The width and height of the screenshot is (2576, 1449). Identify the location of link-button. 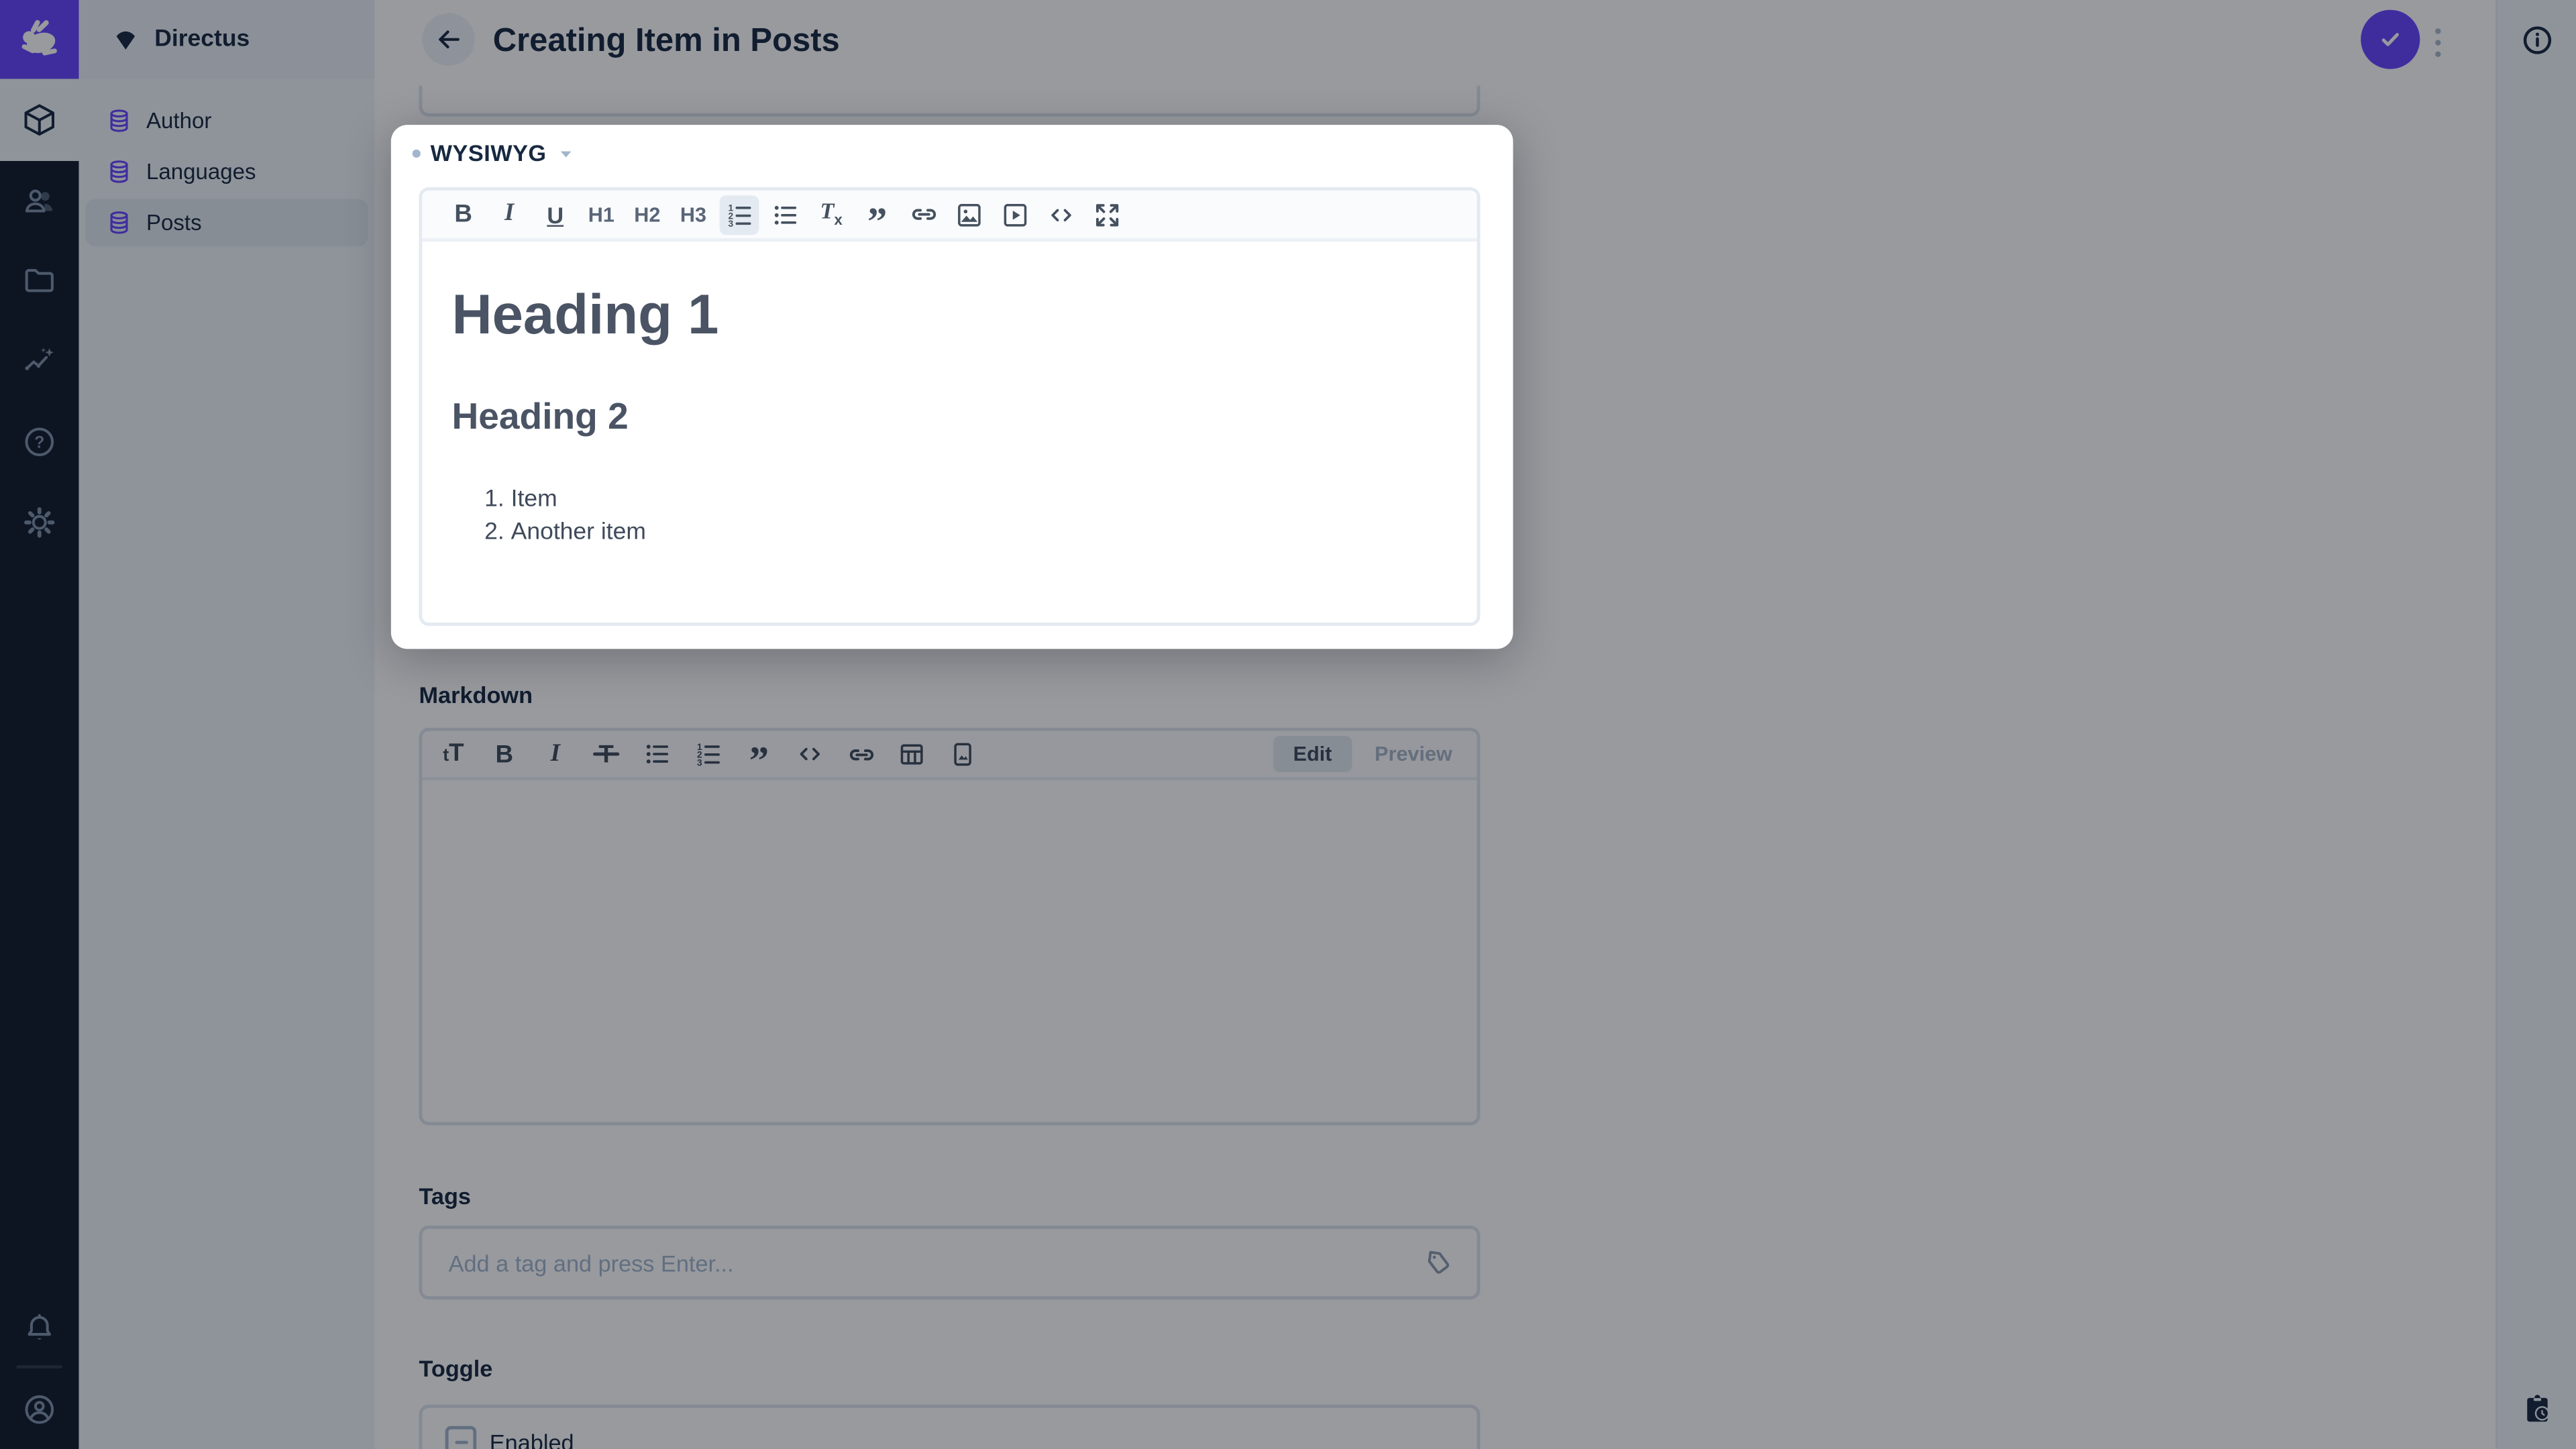
(923, 214).